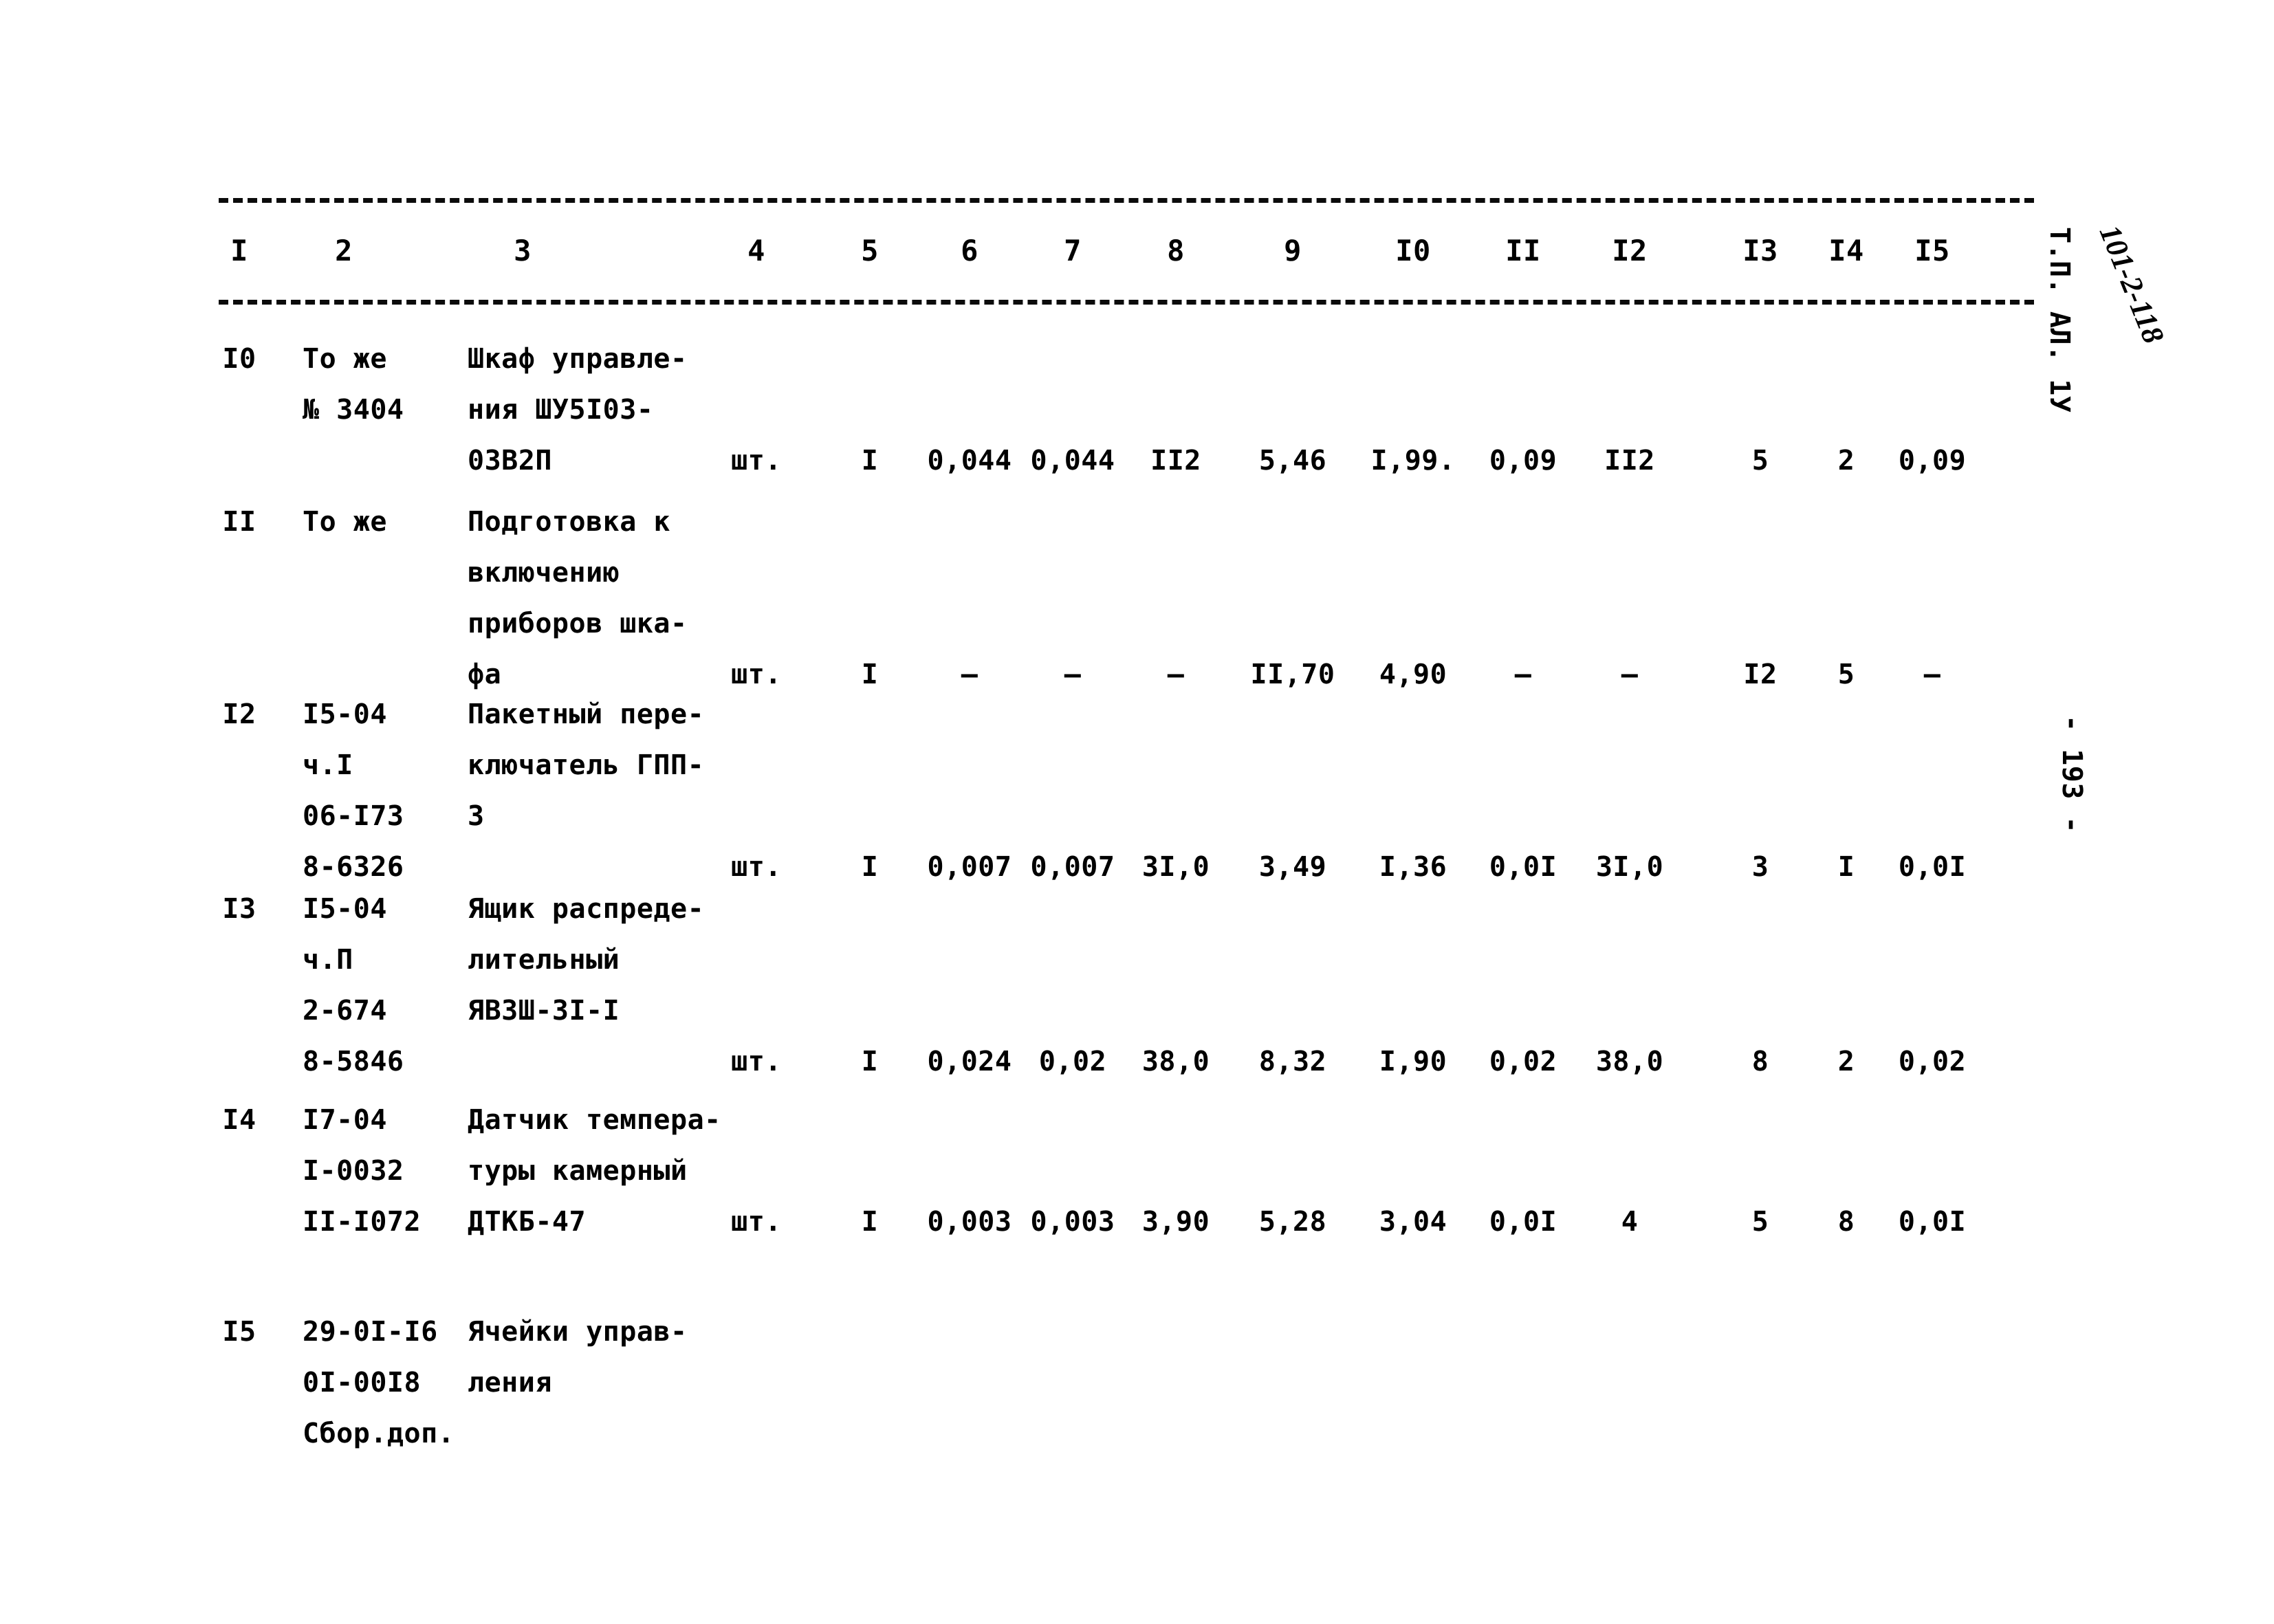 This screenshot has width=2274, height=1624. Describe the element at coordinates (544, 1011) in the screenshot. I see `work-name-line: ЯВЗШ-3I-I` at that location.